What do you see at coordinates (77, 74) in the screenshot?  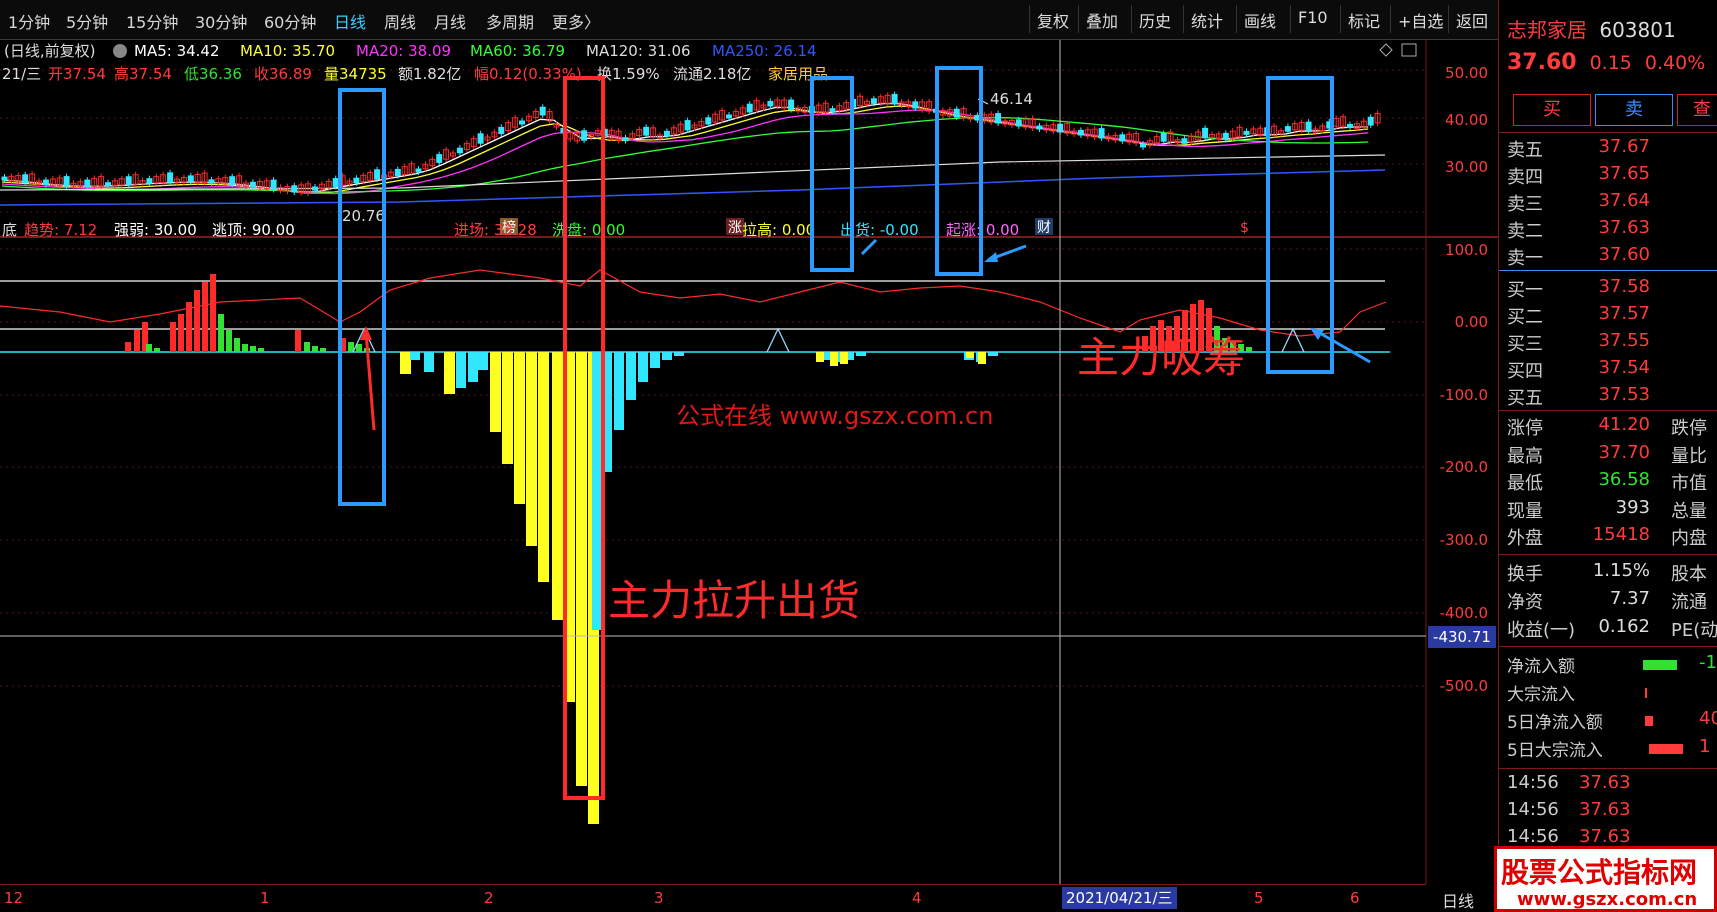 I see `info-open: 开37.54` at bounding box center [77, 74].